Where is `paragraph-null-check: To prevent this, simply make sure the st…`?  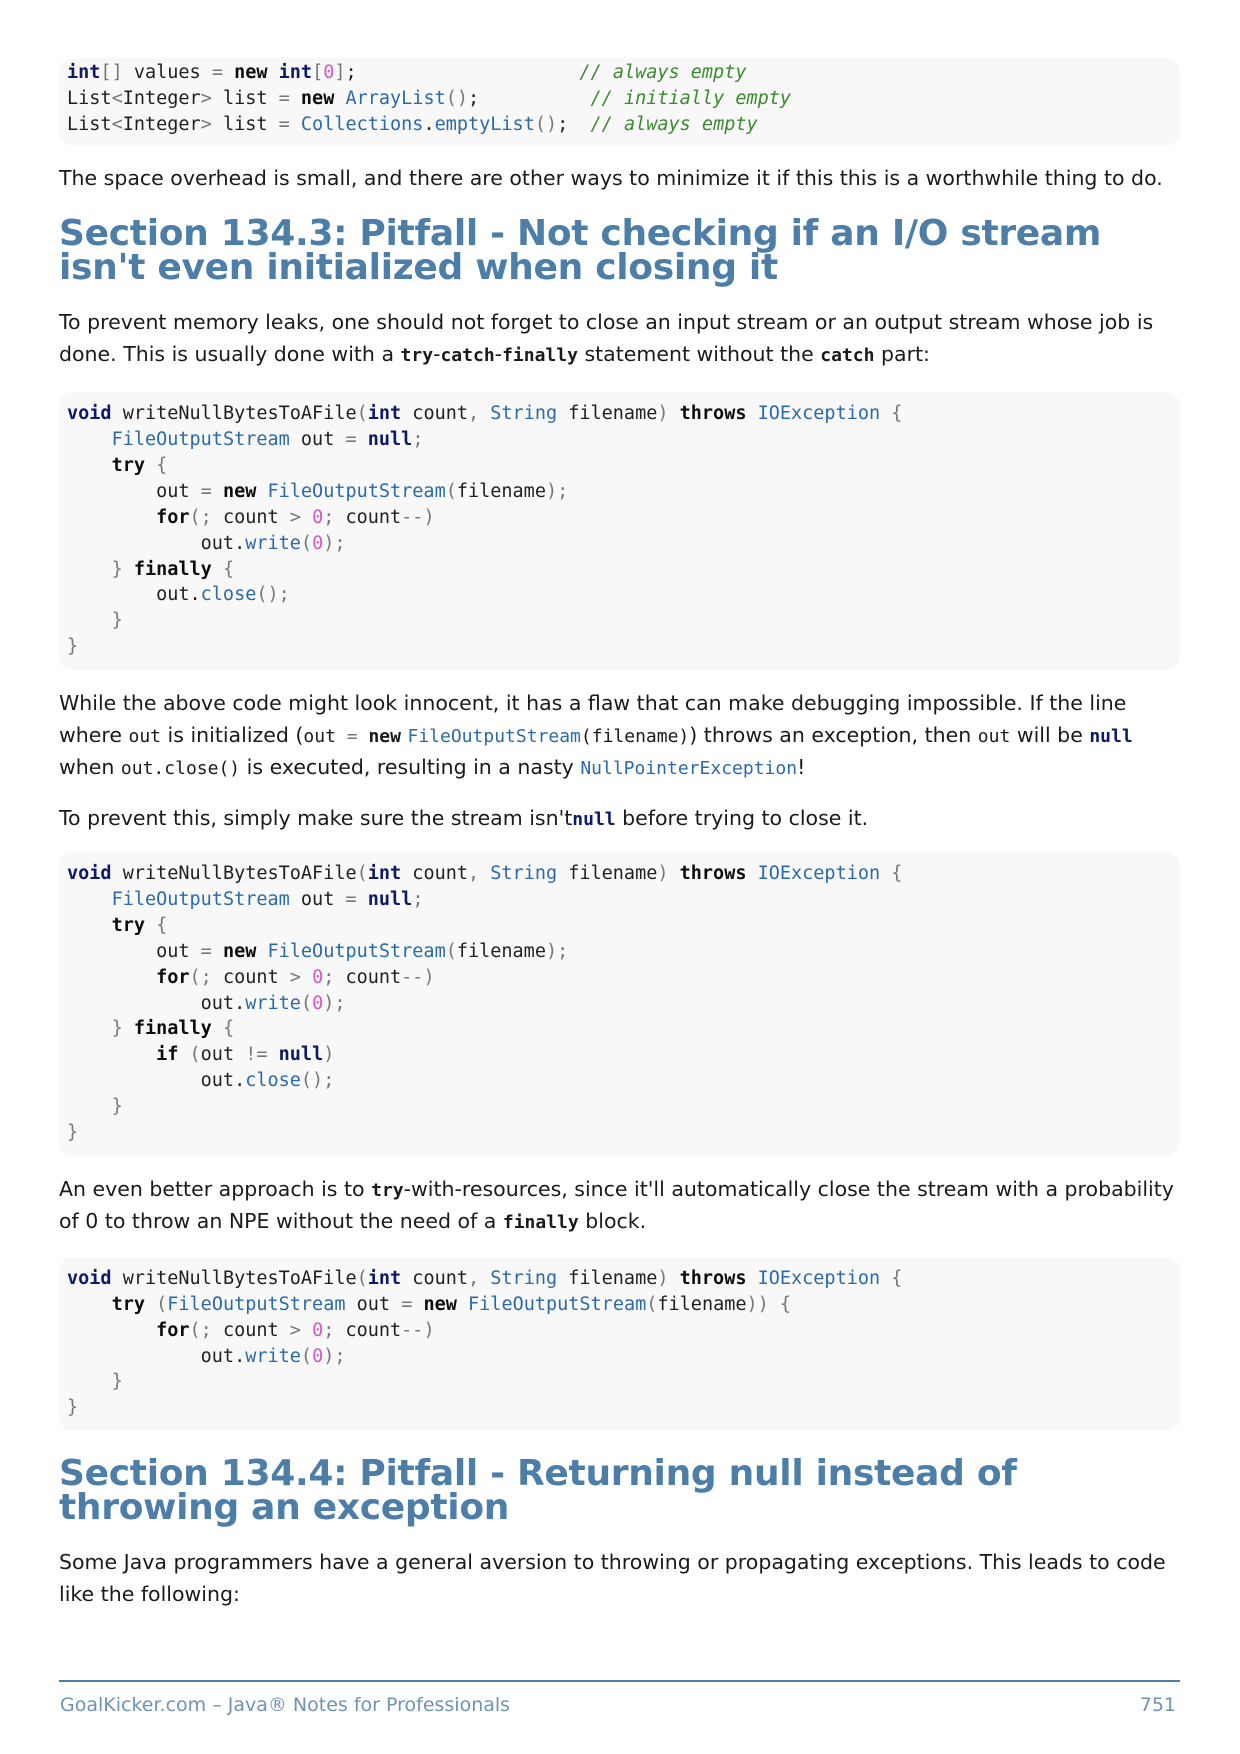
paragraph-null-check: To prevent this, simply make sure the st… is located at coordinates (464, 817).